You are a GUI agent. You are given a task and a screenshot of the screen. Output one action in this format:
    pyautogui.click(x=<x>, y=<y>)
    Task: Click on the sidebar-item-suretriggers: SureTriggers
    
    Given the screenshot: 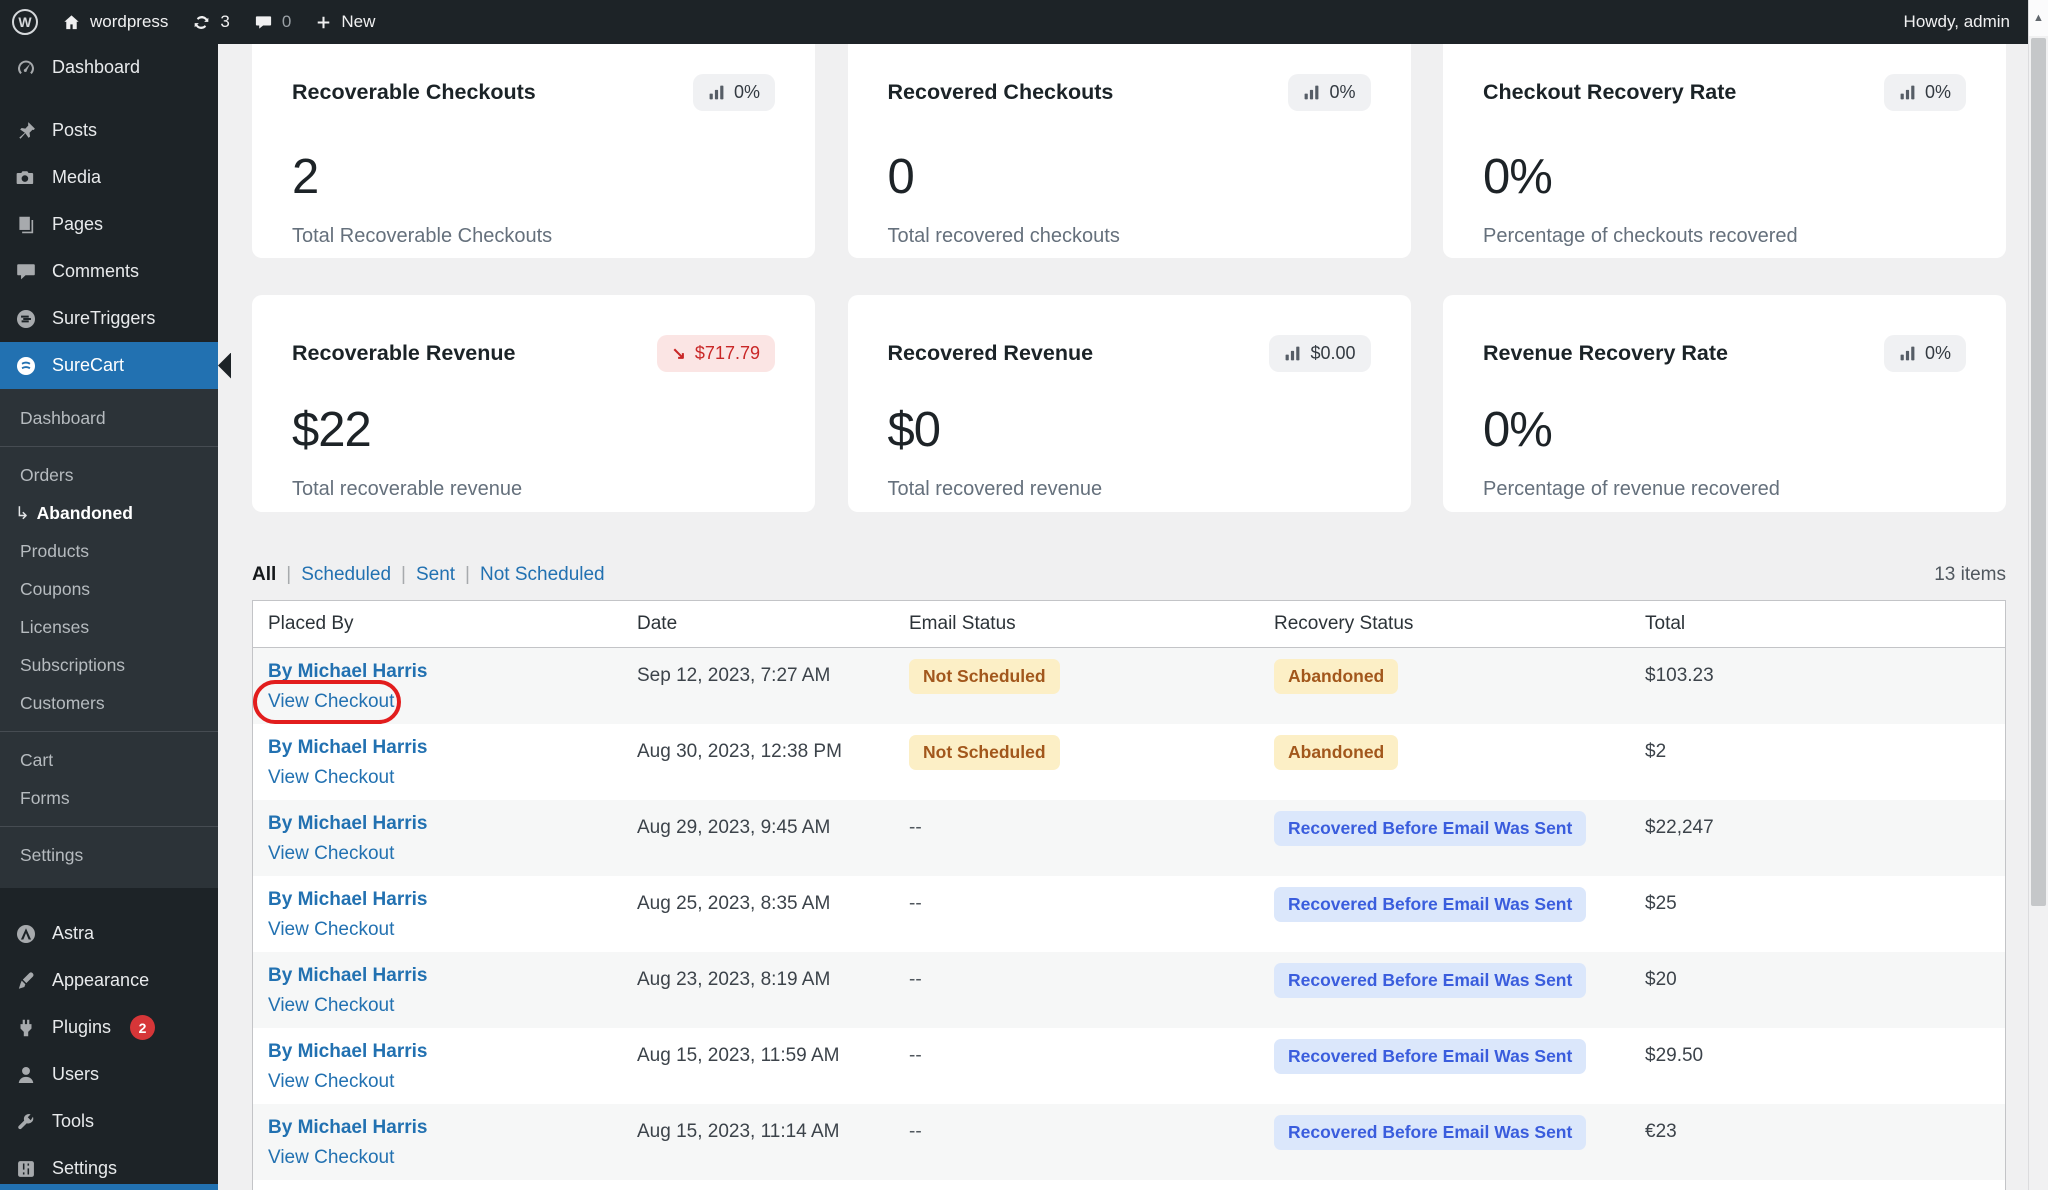 What is the action you would take?
    pyautogui.click(x=109, y=318)
    